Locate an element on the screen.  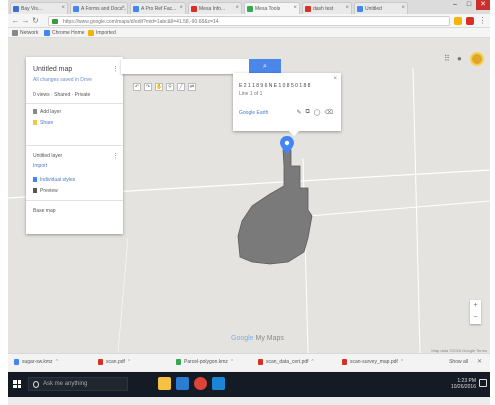
browser-tab-active: Mesa Tools × is located at coordinates (272, 8).